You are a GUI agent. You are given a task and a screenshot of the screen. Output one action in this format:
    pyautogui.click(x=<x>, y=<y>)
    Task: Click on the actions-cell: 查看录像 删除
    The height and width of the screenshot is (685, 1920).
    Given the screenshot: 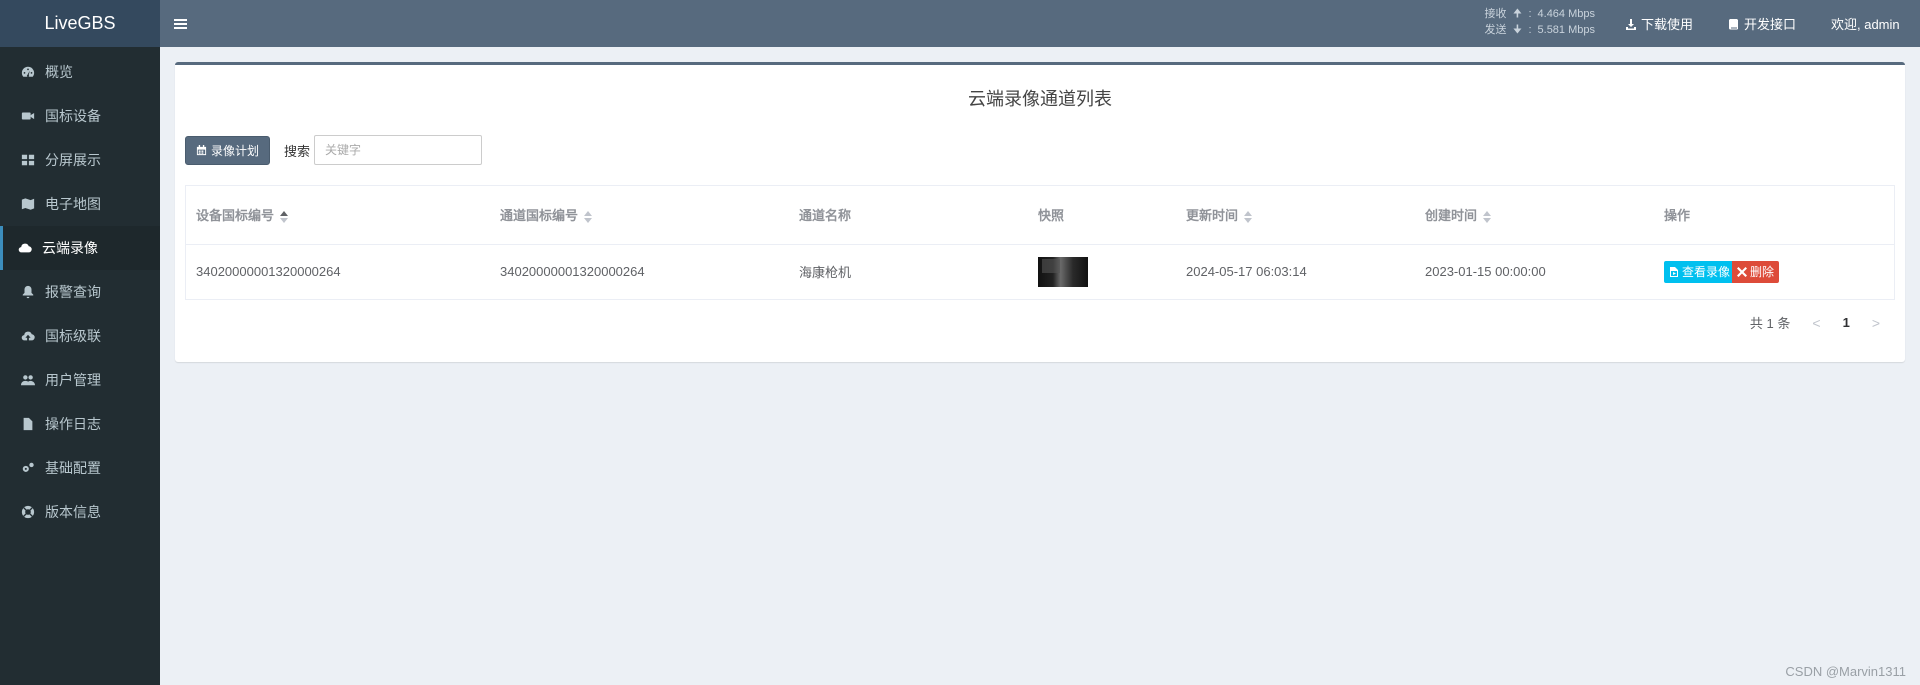 What is the action you would take?
    pyautogui.click(x=1774, y=271)
    